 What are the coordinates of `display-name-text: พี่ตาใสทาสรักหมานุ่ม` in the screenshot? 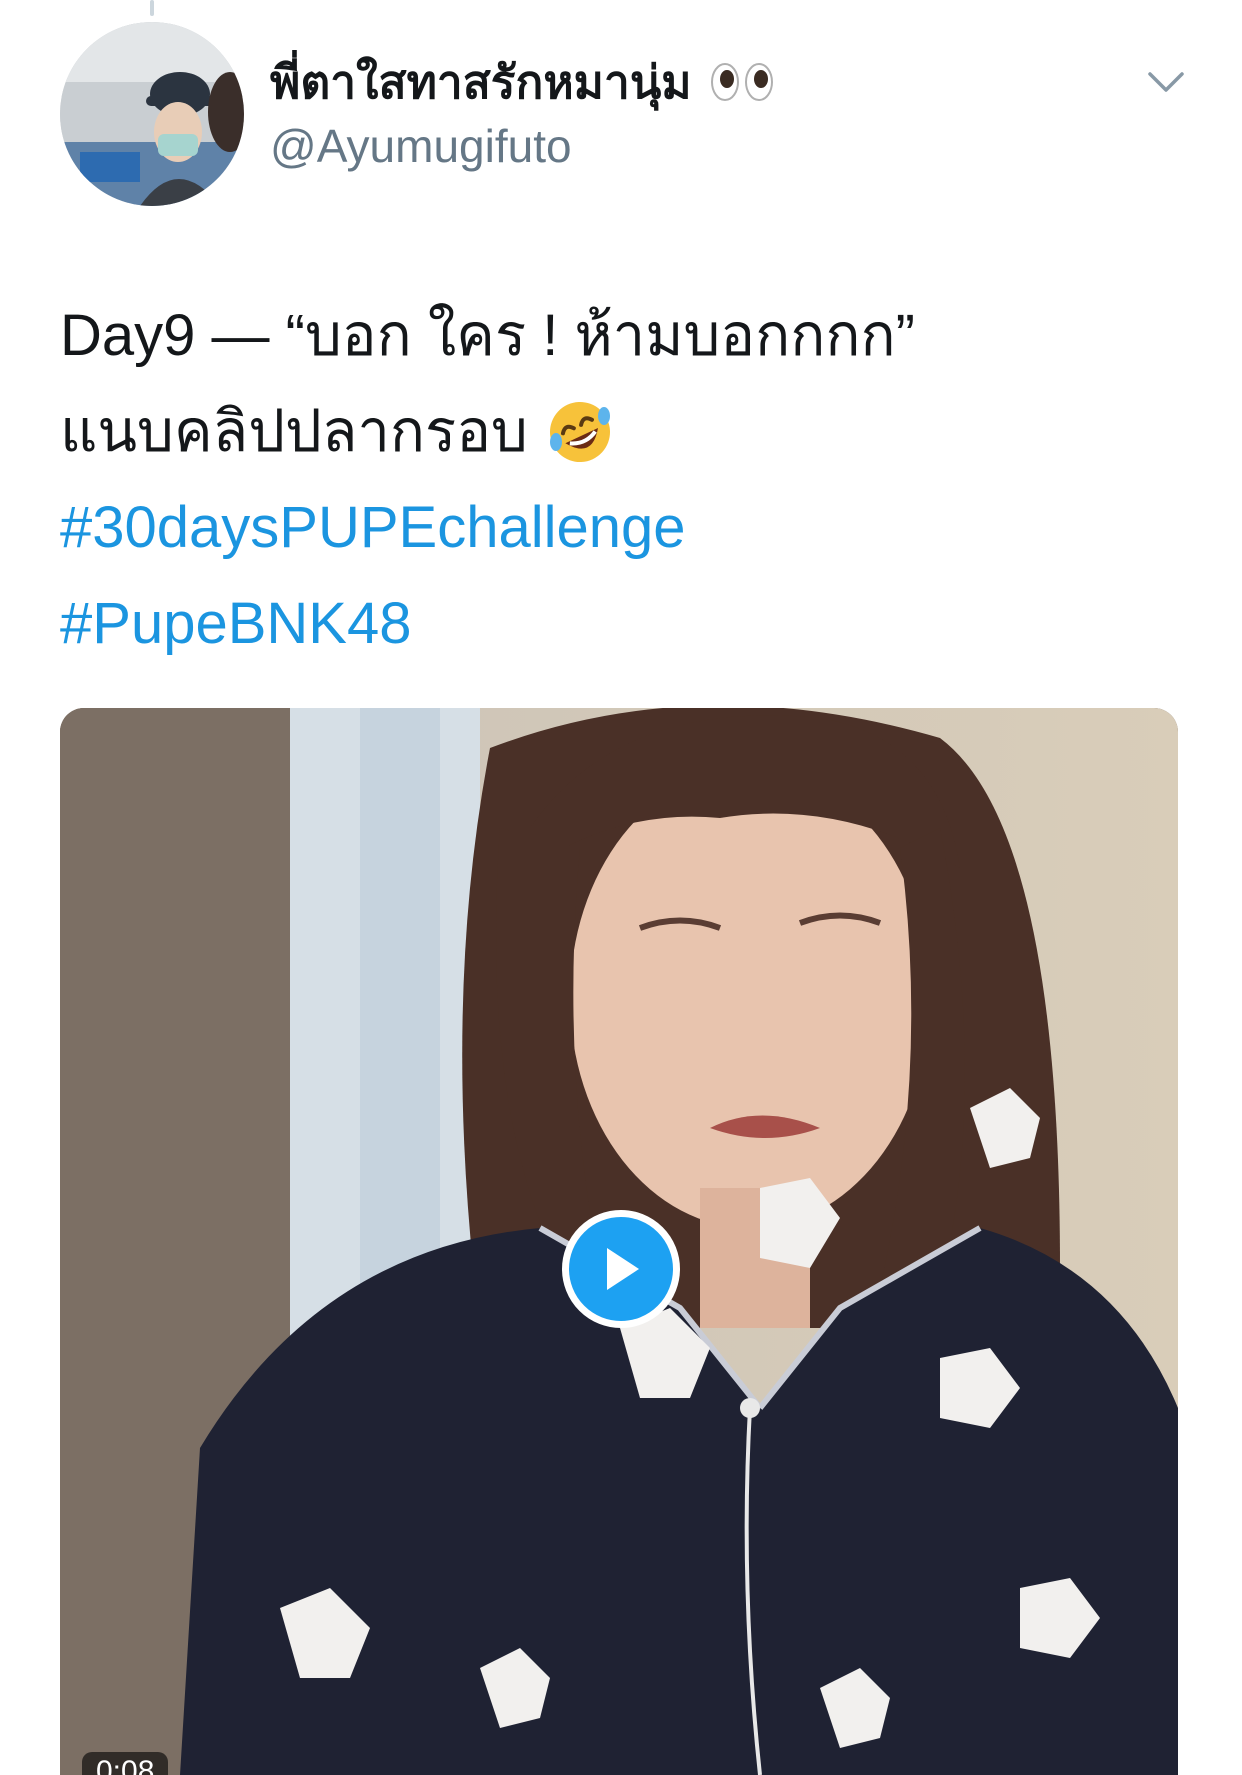 It's located at (481, 82).